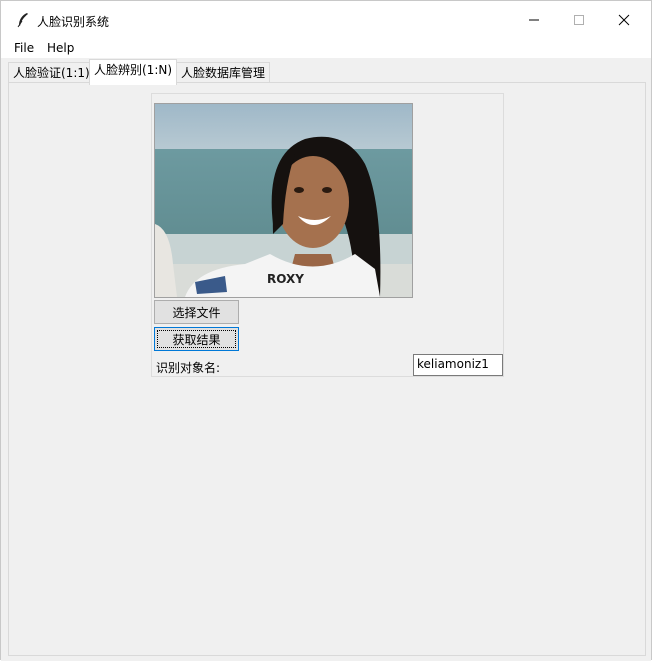  What do you see at coordinates (196, 312) in the screenshot?
I see `choose-file-button: 选择文件` at bounding box center [196, 312].